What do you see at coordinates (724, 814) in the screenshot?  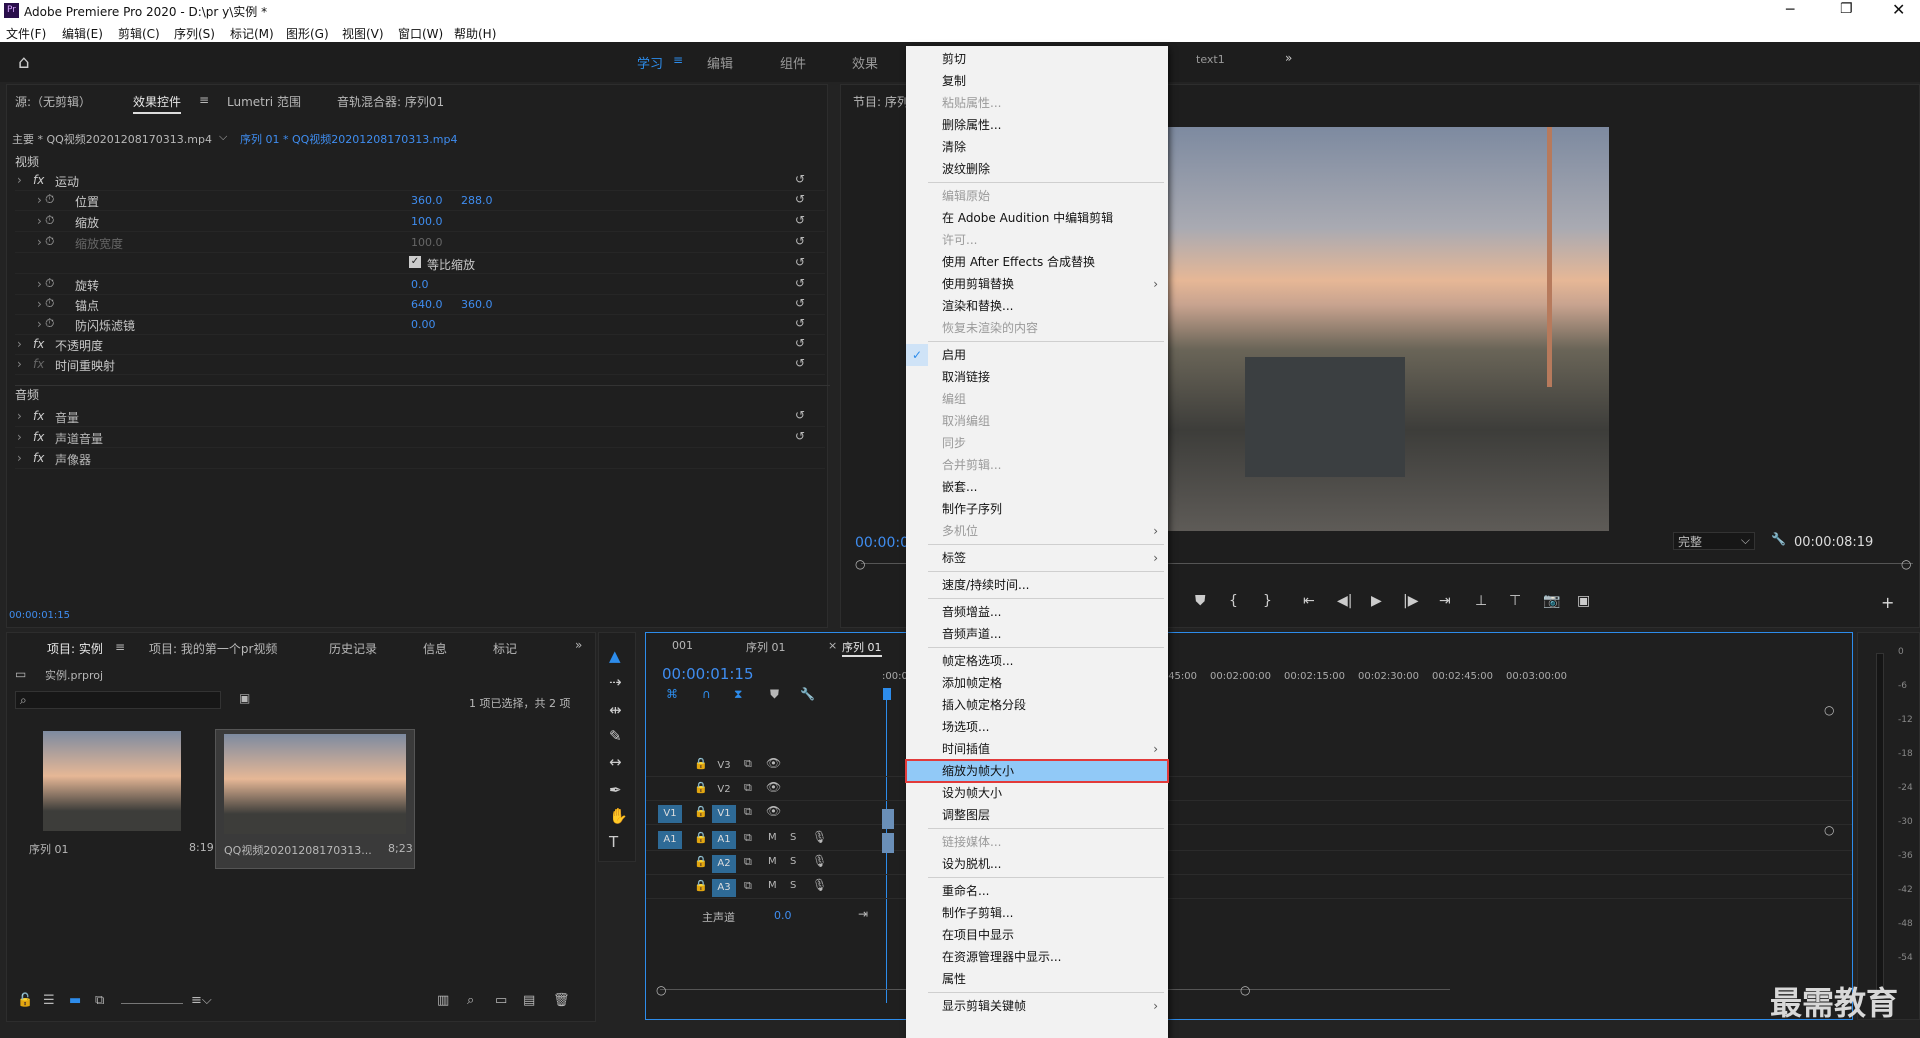 I see `track-label: V1` at bounding box center [724, 814].